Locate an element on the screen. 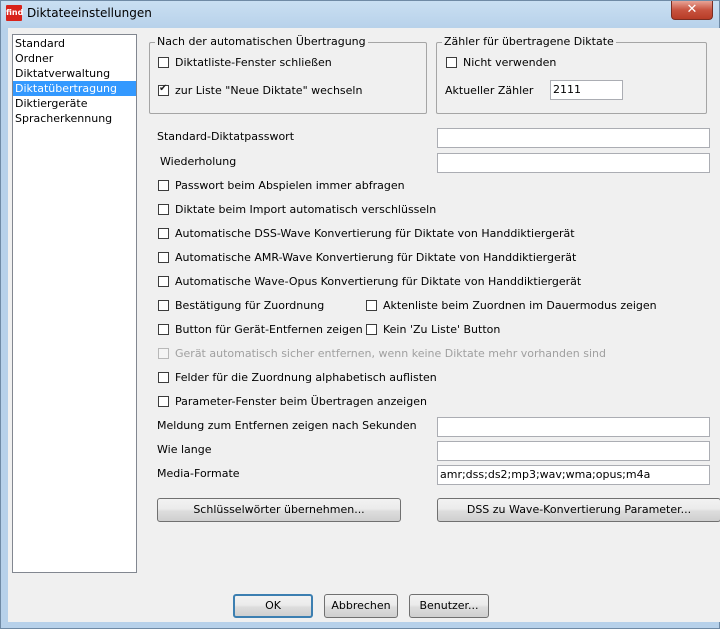 This screenshot has height=629, width=720. duration-label: Wie lange is located at coordinates (184, 449).